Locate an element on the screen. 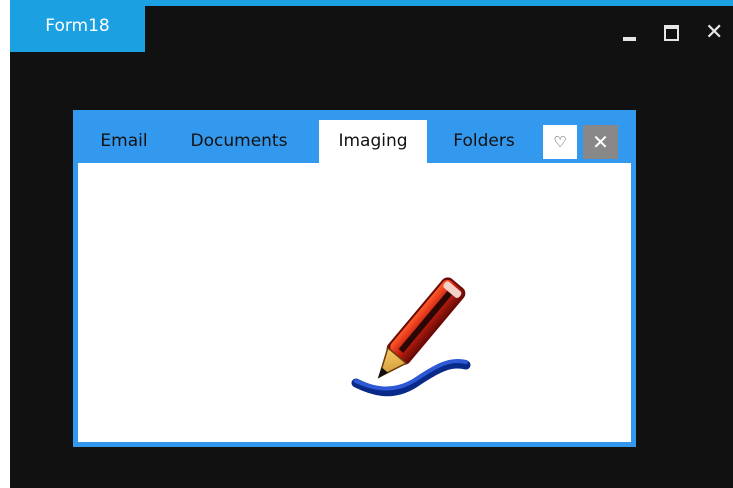  tab-documents: Documents is located at coordinates (239, 141).